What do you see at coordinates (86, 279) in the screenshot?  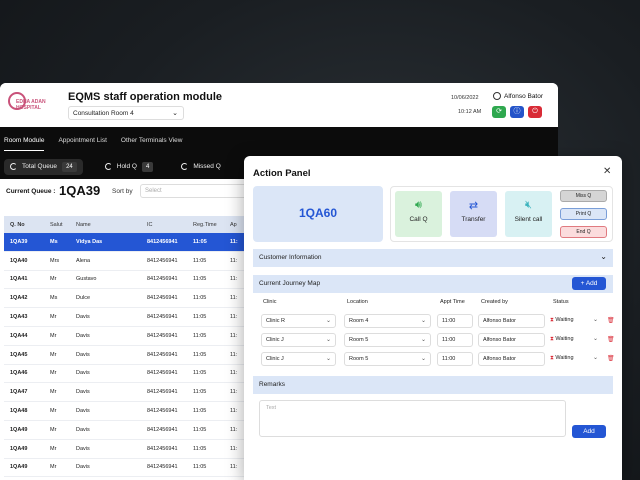 I see `cell-name: Gustavo` at bounding box center [86, 279].